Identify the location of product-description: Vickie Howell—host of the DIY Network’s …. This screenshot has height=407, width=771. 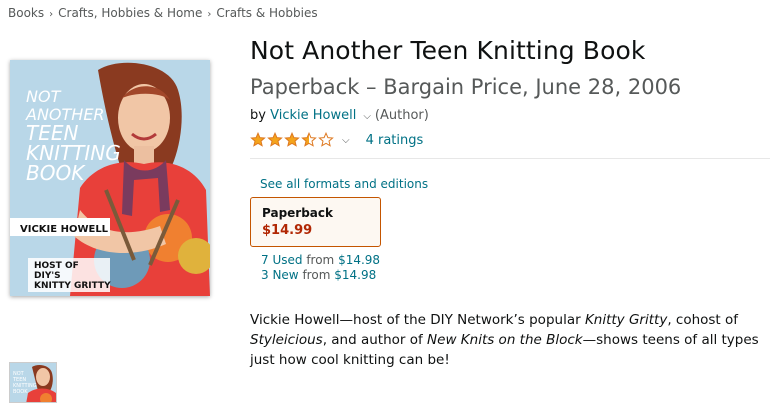
(505, 340).